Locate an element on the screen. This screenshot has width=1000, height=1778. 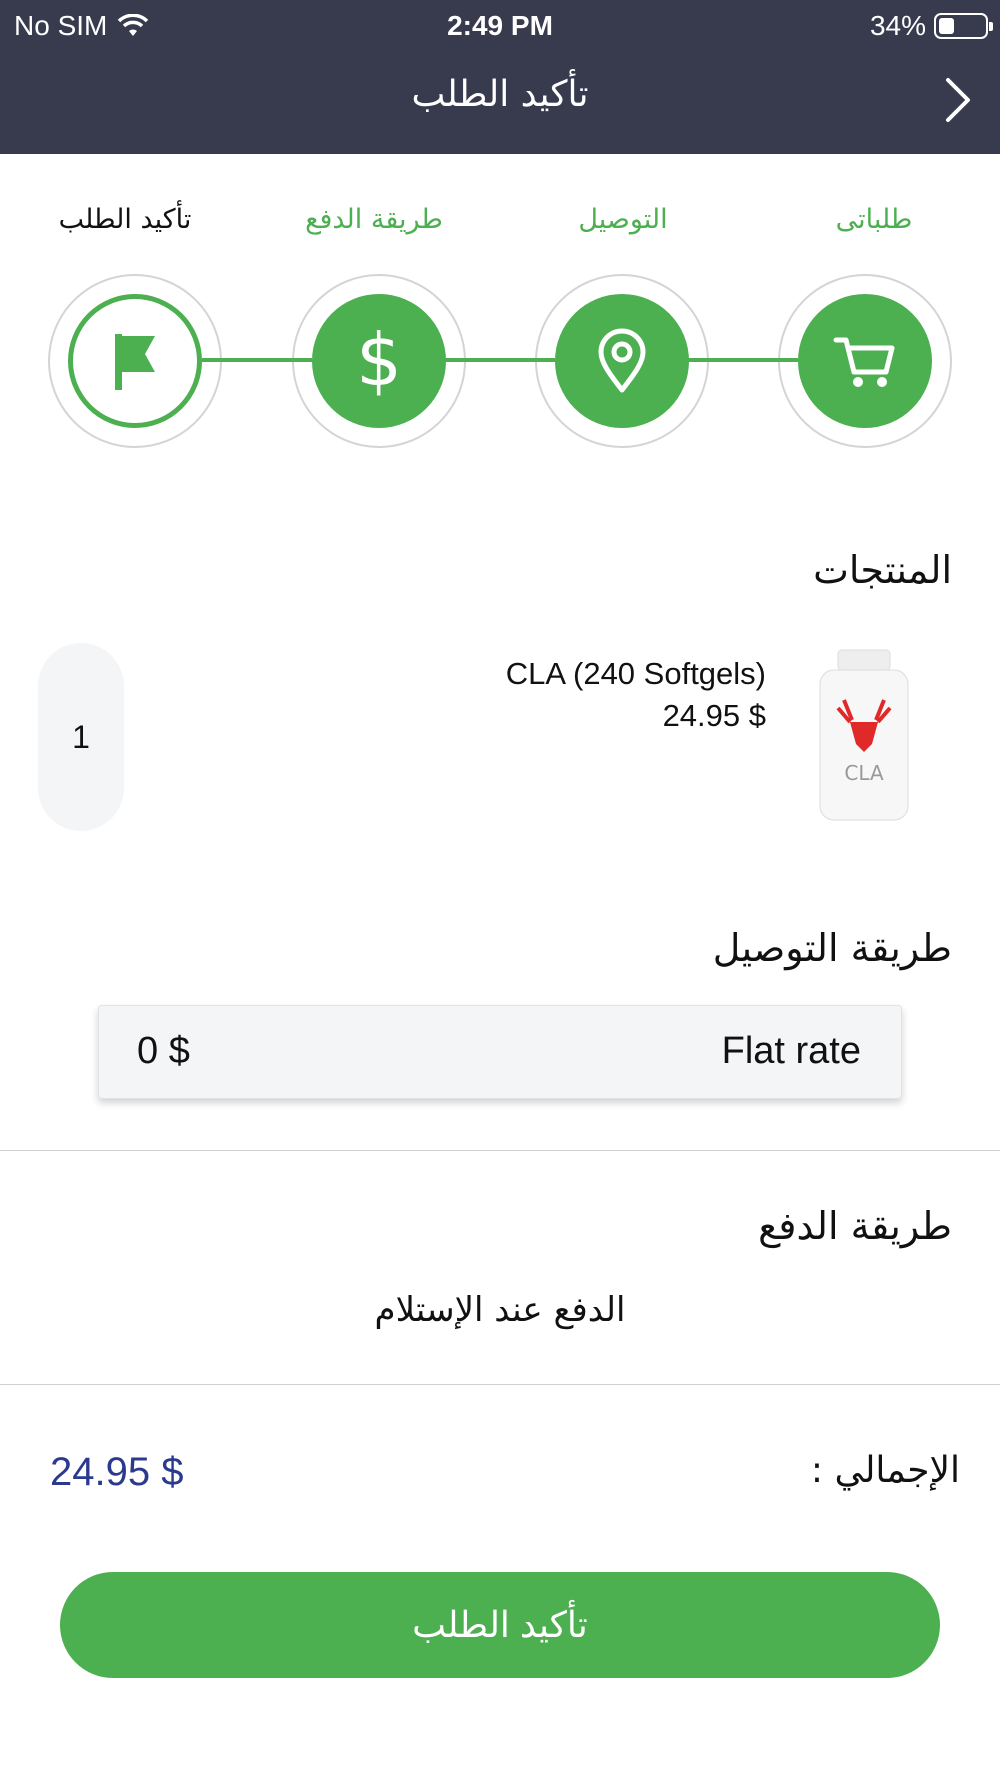
battery-icon is located at coordinates (963, 26).